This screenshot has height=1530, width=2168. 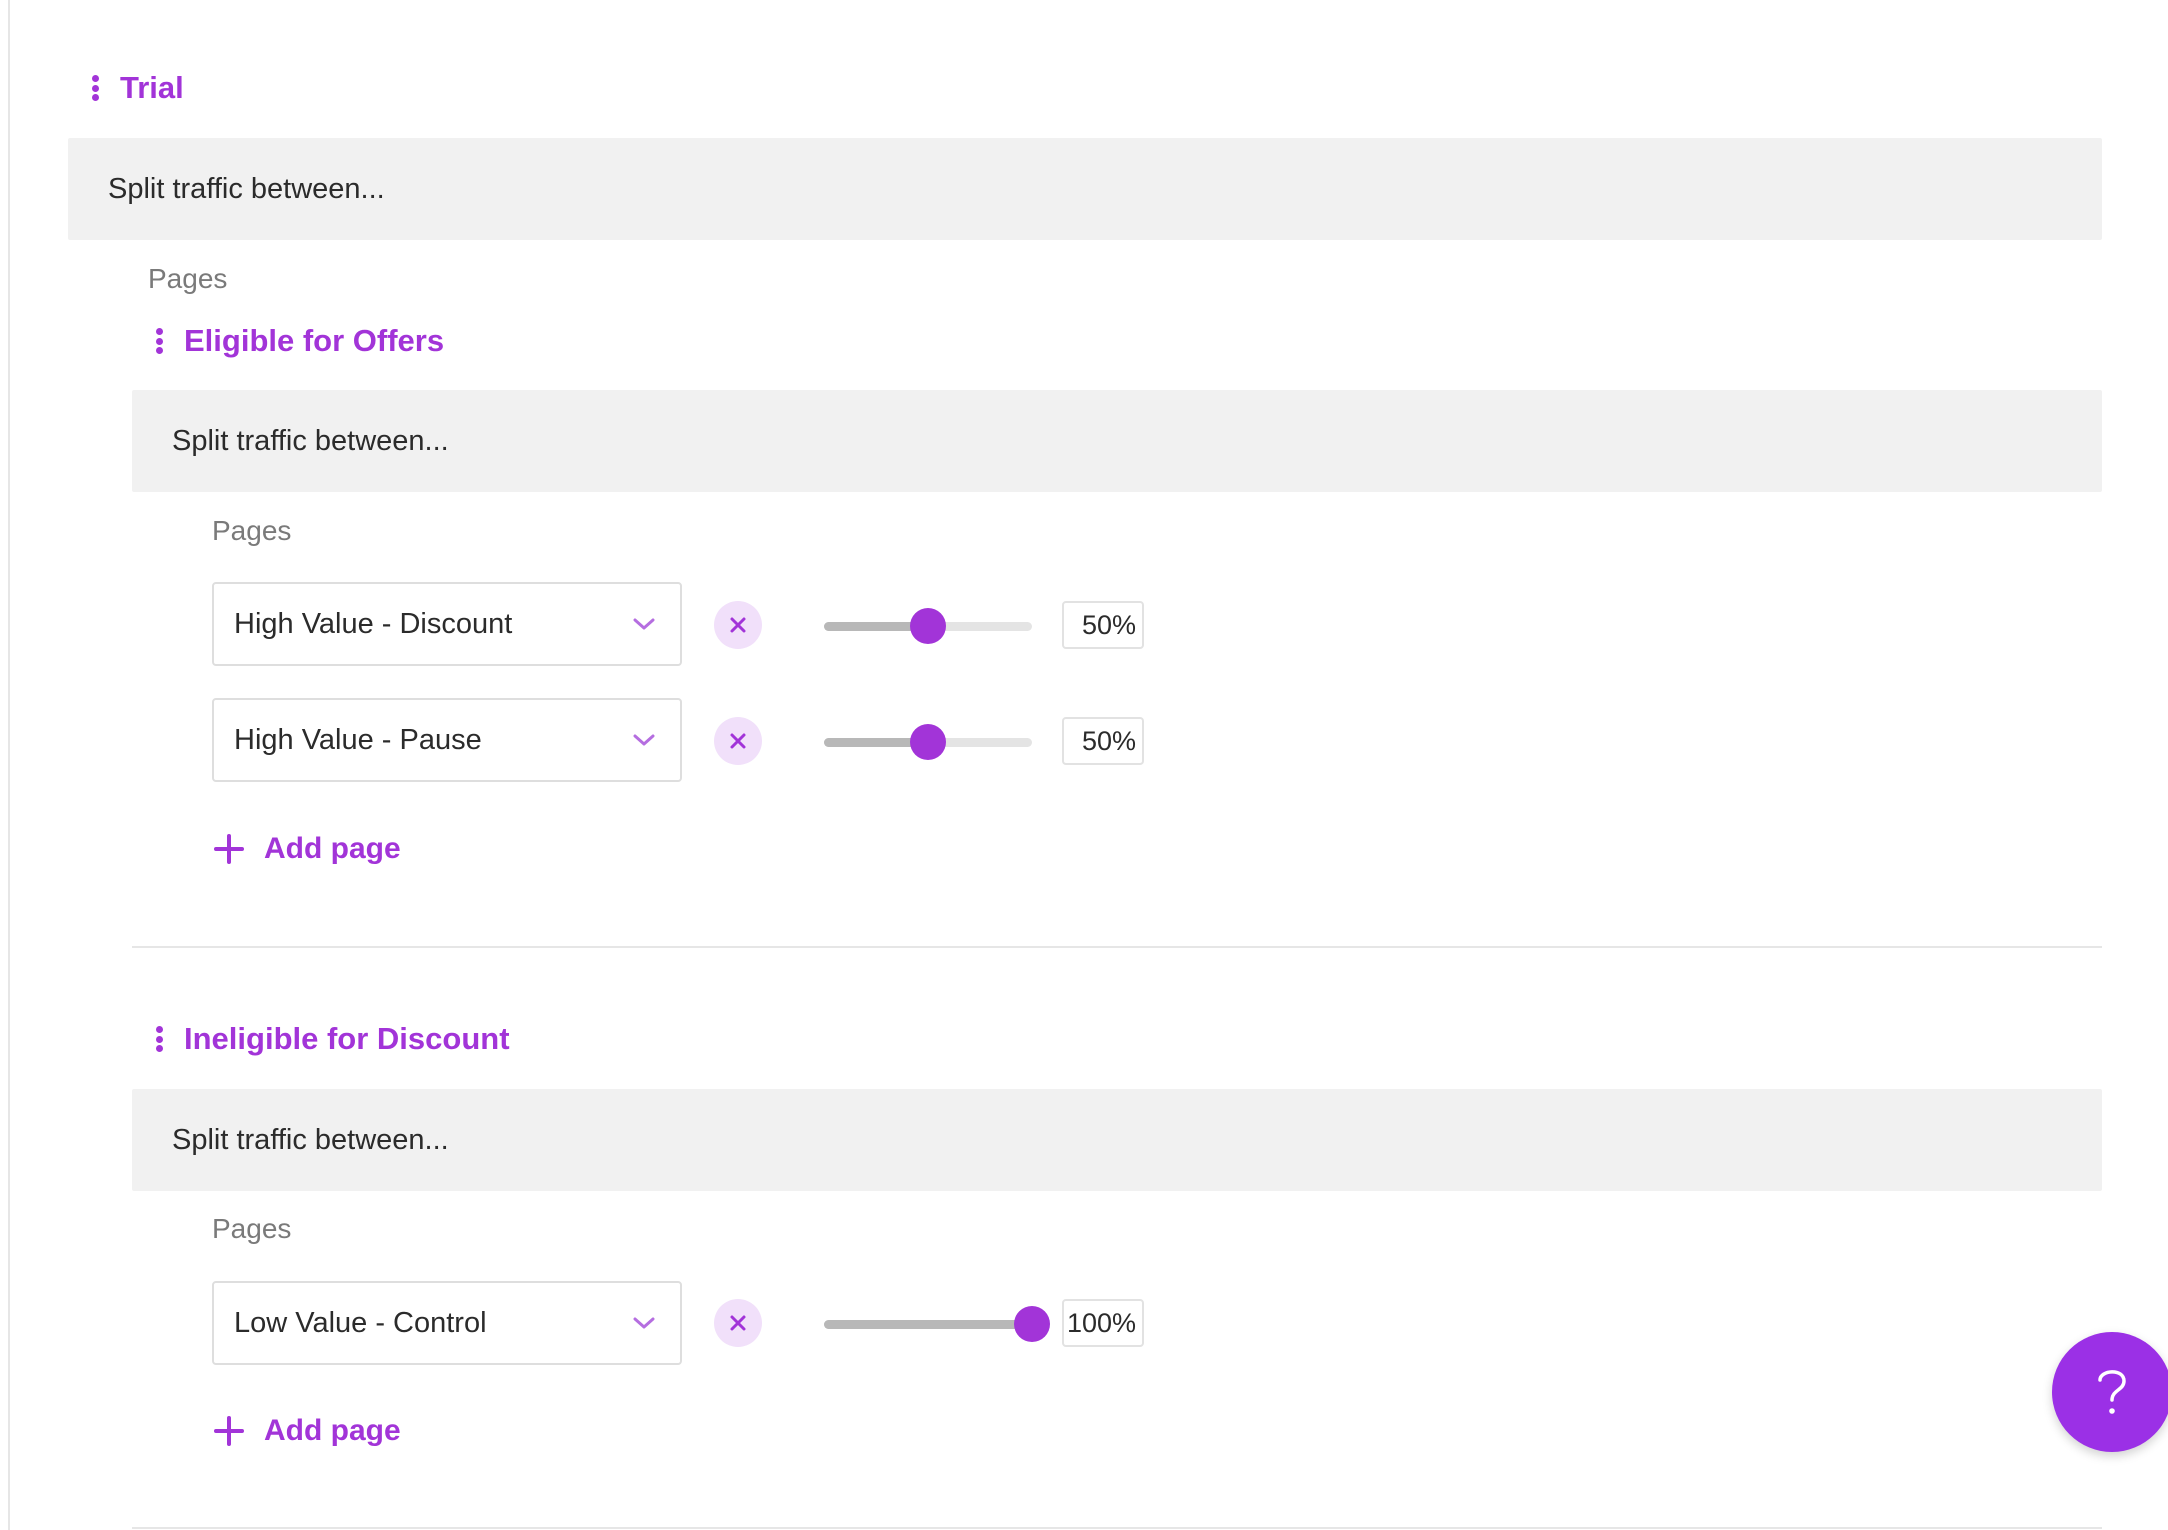 What do you see at coordinates (314, 341) in the screenshot?
I see `group-title-eligible: Eligible for Offers` at bounding box center [314, 341].